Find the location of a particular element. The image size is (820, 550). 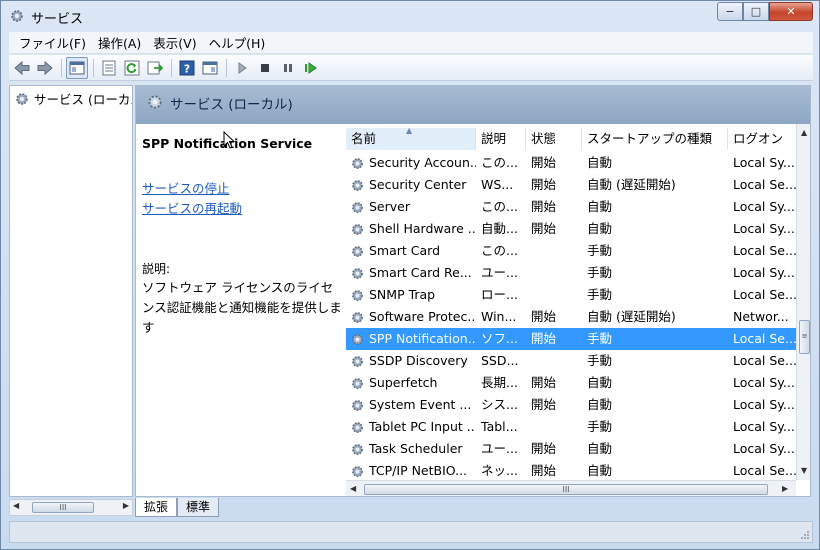

tree-horizontal-scrollbar: ◀ III ▶ is located at coordinates (71, 507).